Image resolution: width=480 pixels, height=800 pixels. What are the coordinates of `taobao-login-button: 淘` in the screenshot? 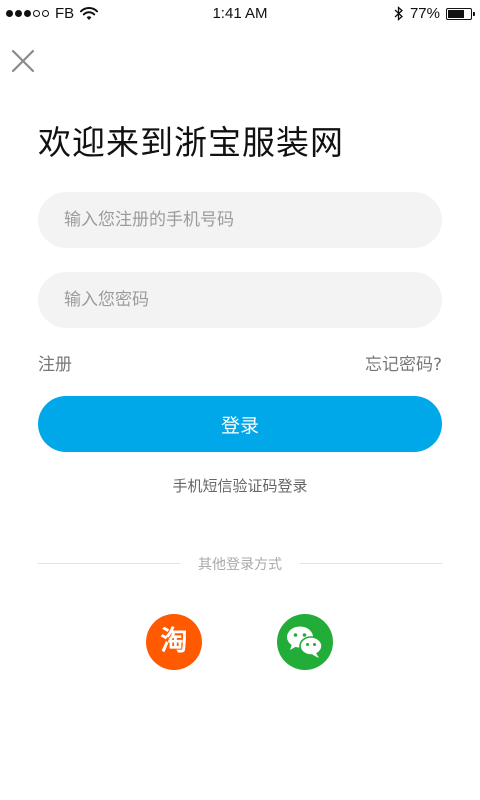 It's located at (174, 642).